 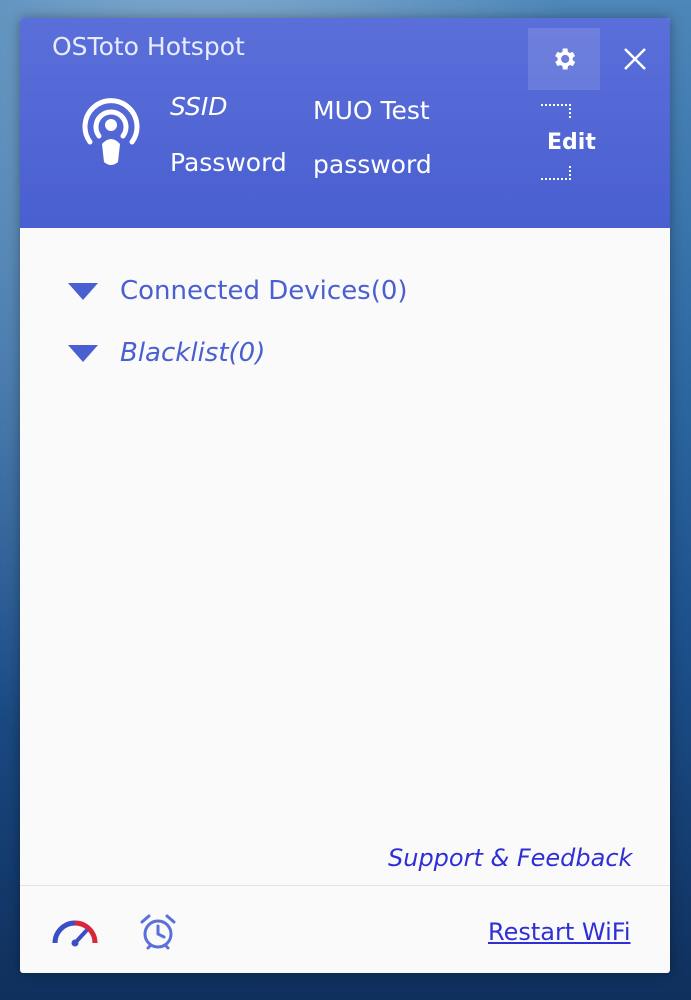 I want to click on gear-icon, so click(x=565, y=59).